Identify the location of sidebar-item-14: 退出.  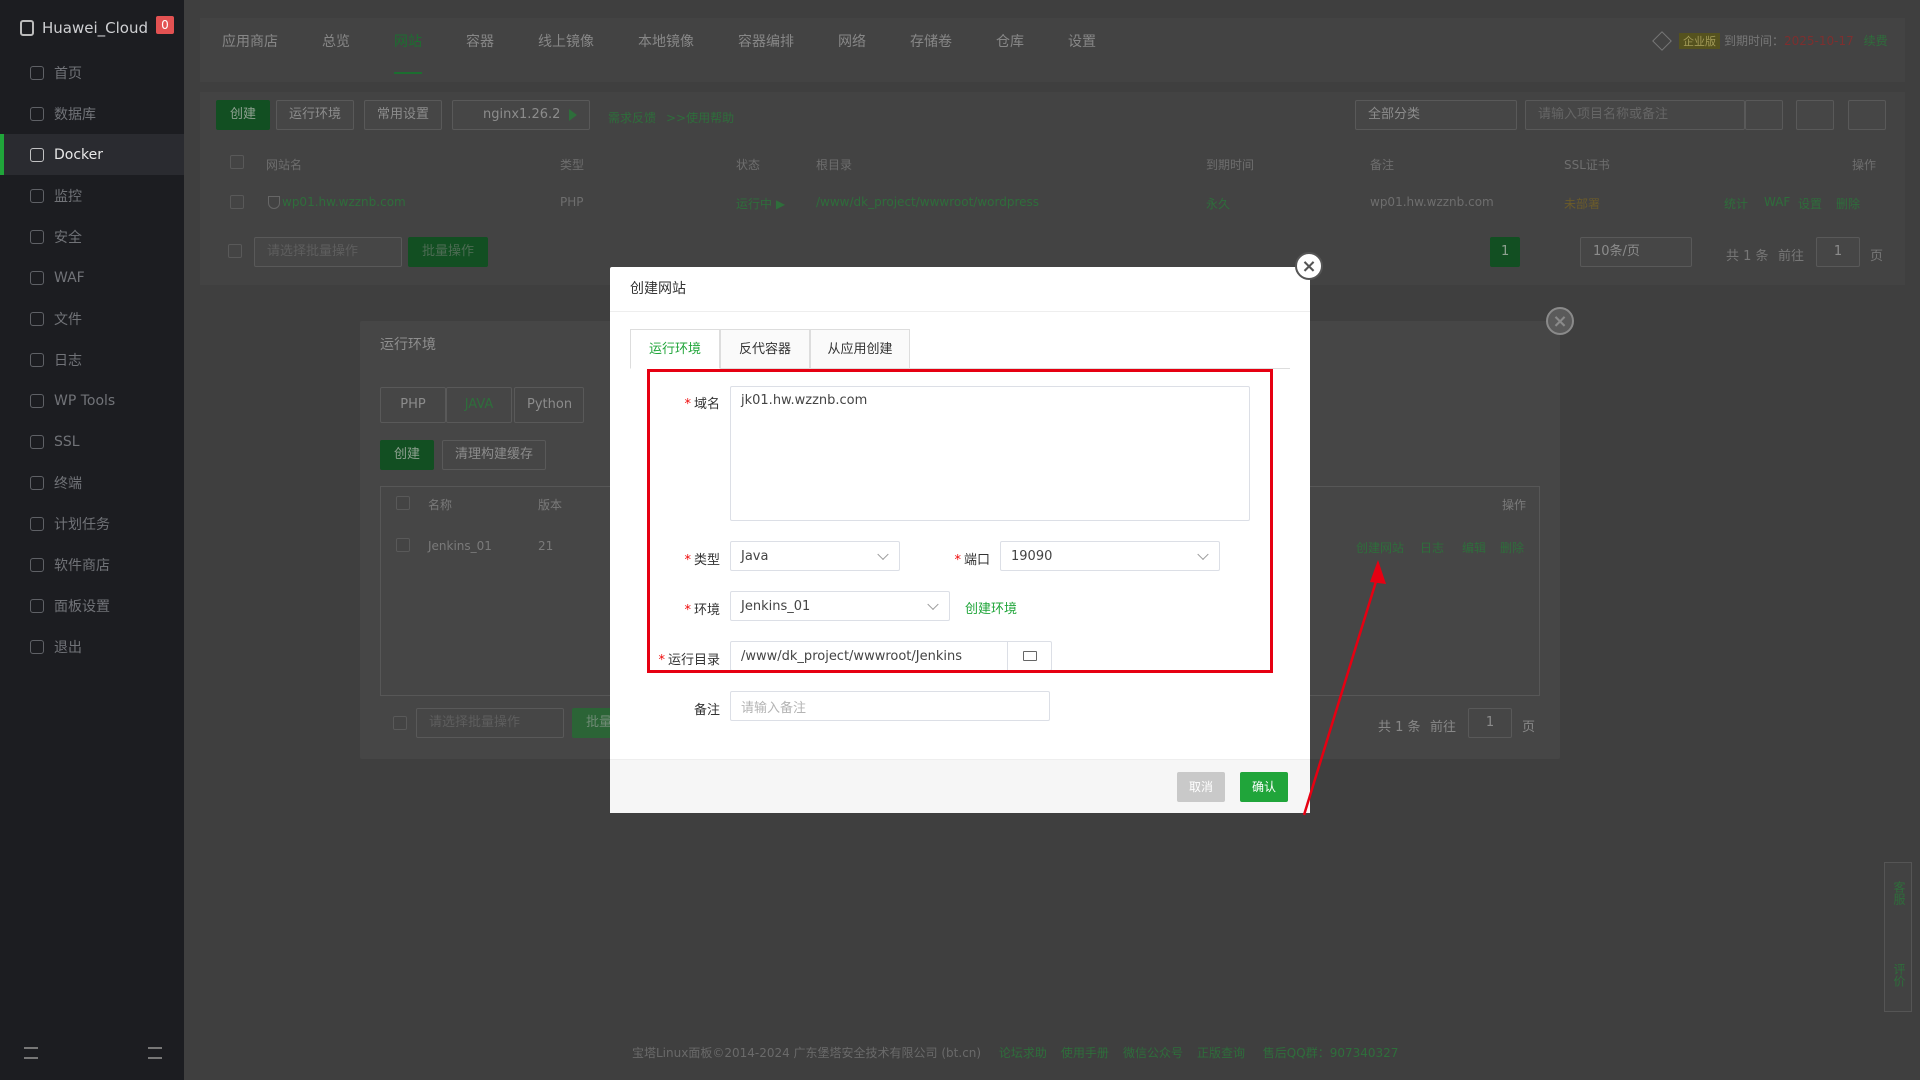
(92, 646).